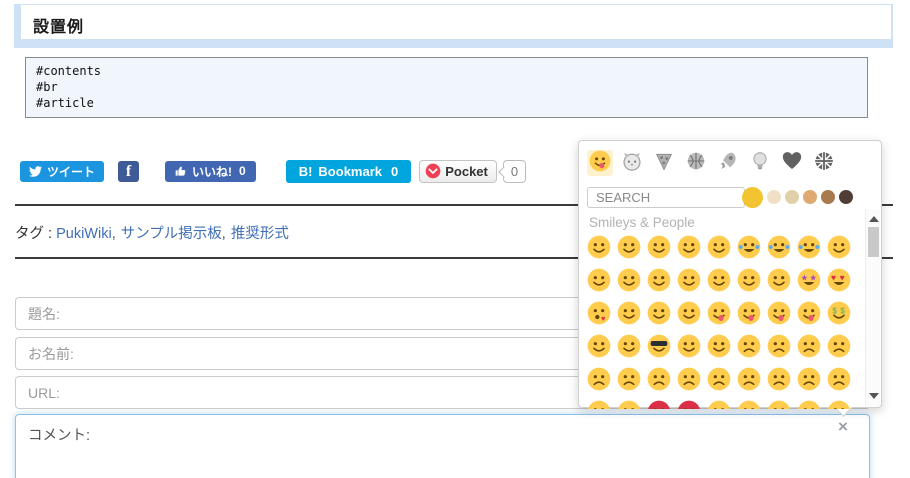 The width and height of the screenshot is (910, 478). I want to click on like-button: いいね! 0, so click(210, 171).